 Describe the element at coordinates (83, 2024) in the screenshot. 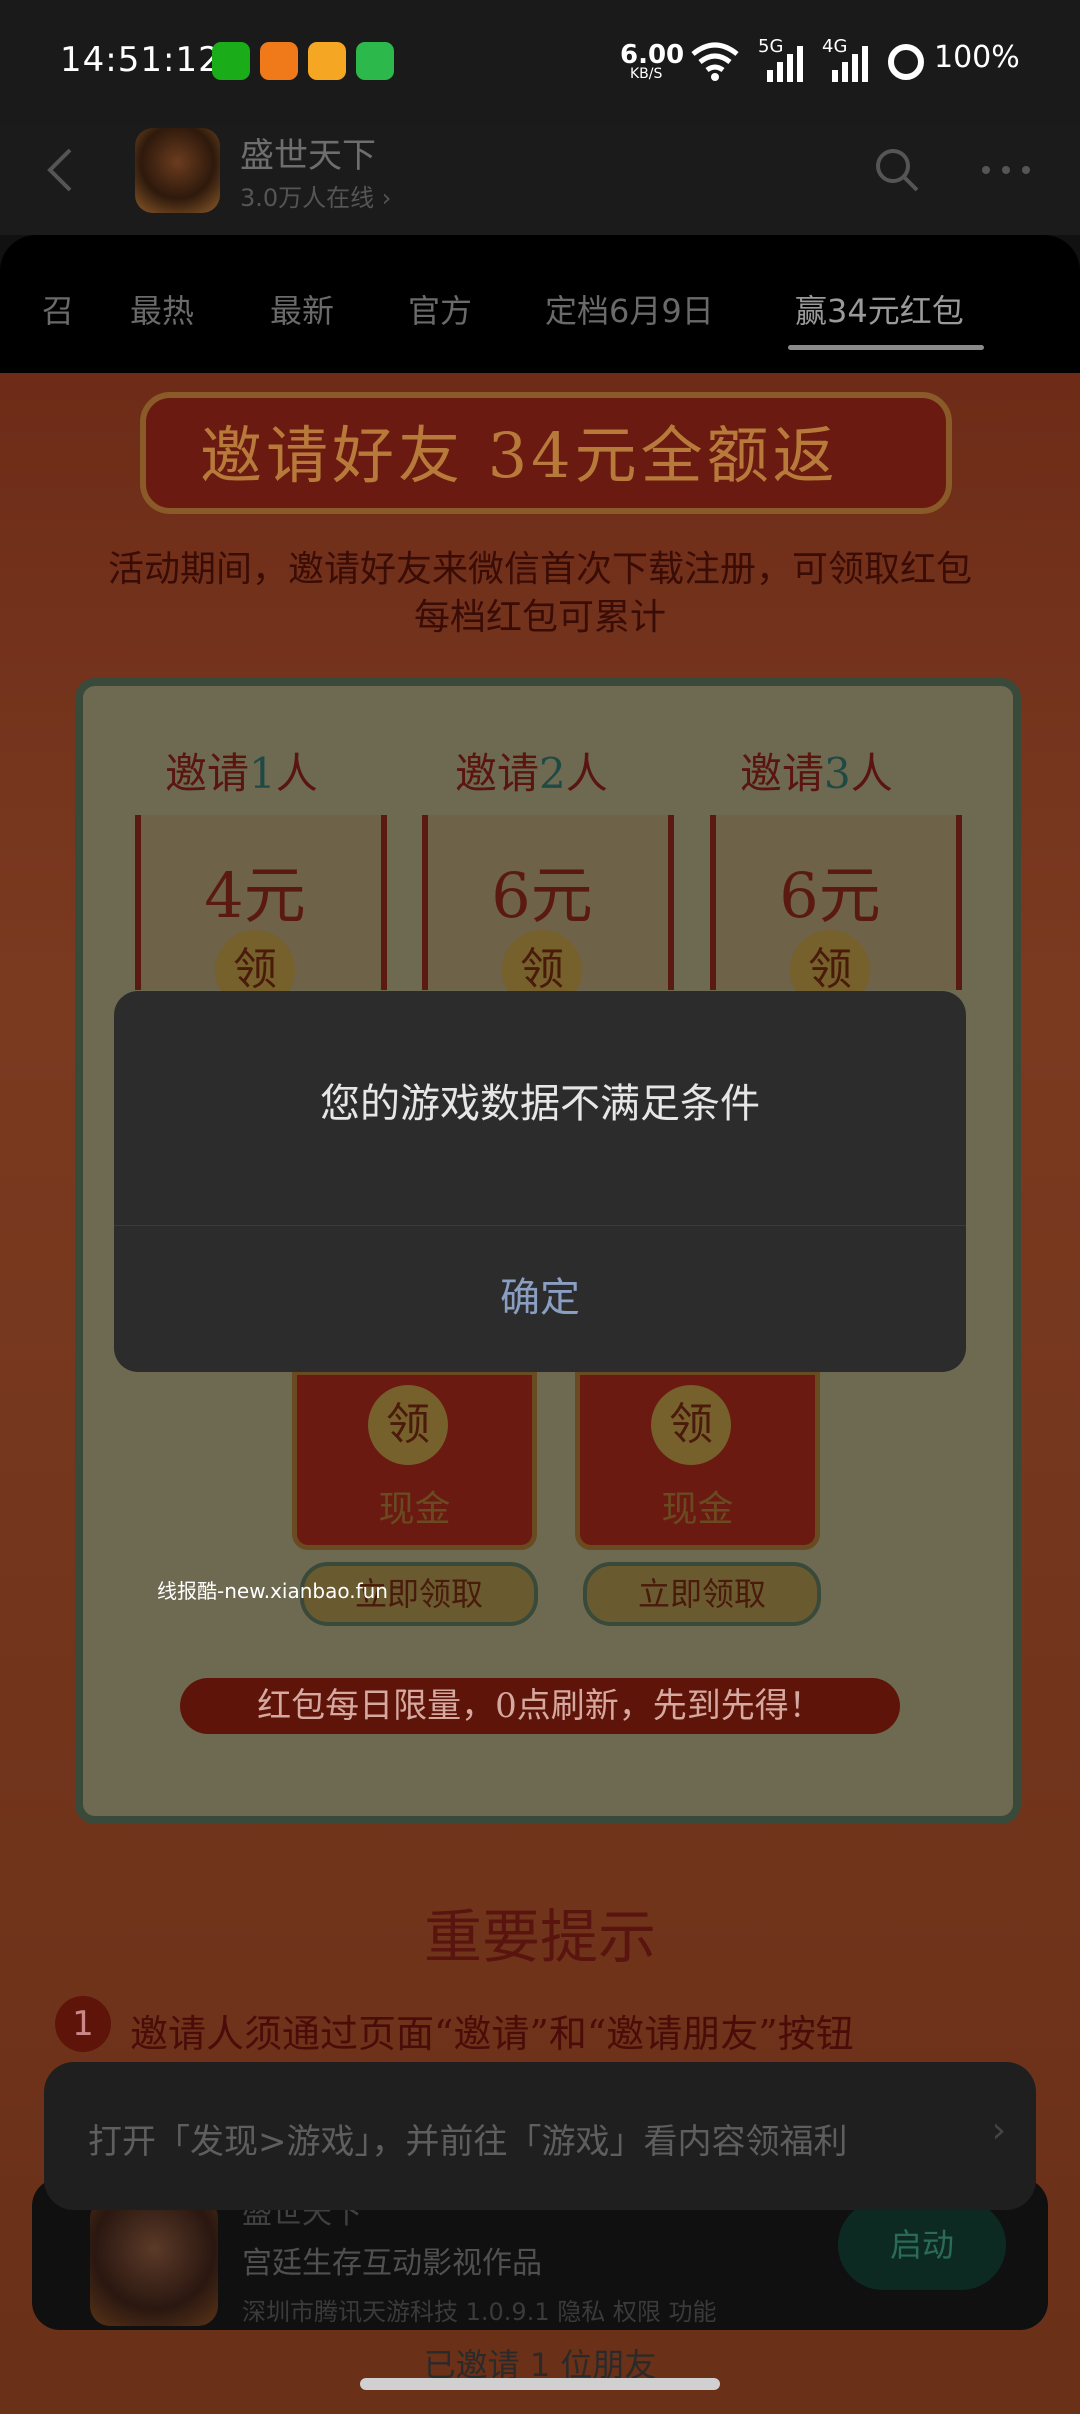

I see `tip-number-badge: 1` at that location.